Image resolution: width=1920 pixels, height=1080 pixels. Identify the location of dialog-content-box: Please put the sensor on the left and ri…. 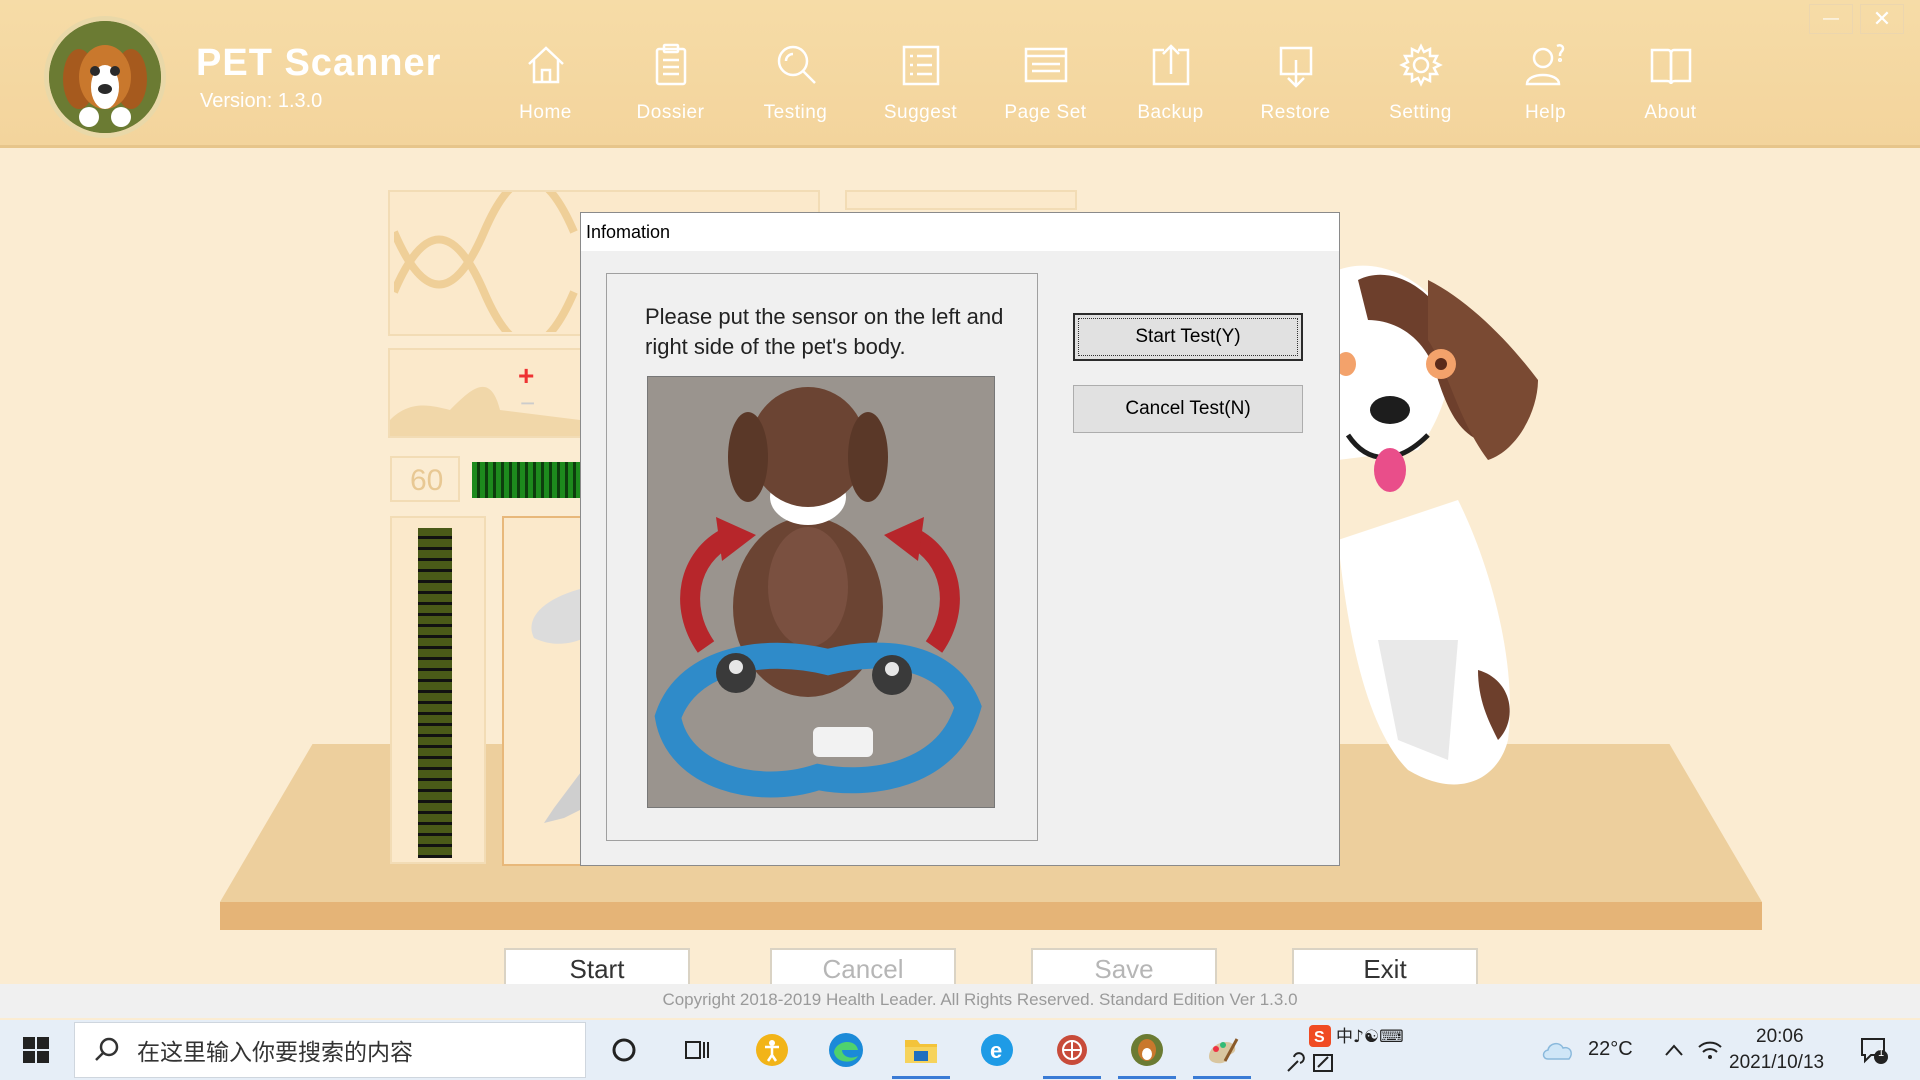
(822, 557).